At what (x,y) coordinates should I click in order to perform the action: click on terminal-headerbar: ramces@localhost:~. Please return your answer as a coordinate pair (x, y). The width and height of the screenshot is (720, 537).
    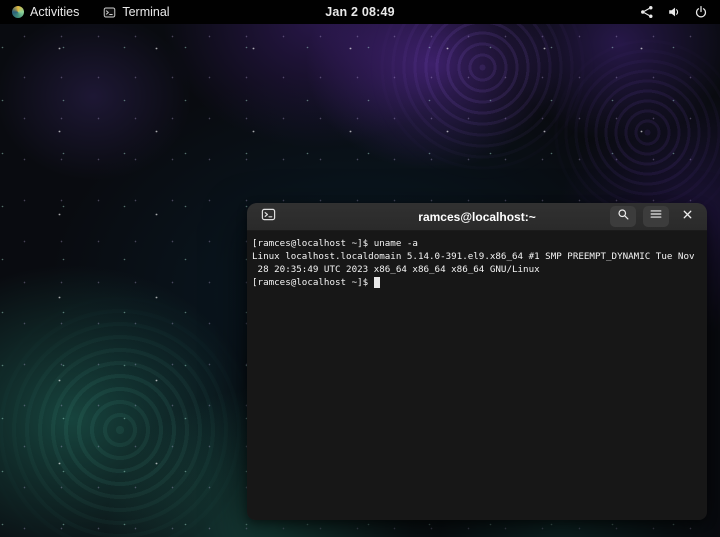
    Looking at the image, I should click on (477, 217).